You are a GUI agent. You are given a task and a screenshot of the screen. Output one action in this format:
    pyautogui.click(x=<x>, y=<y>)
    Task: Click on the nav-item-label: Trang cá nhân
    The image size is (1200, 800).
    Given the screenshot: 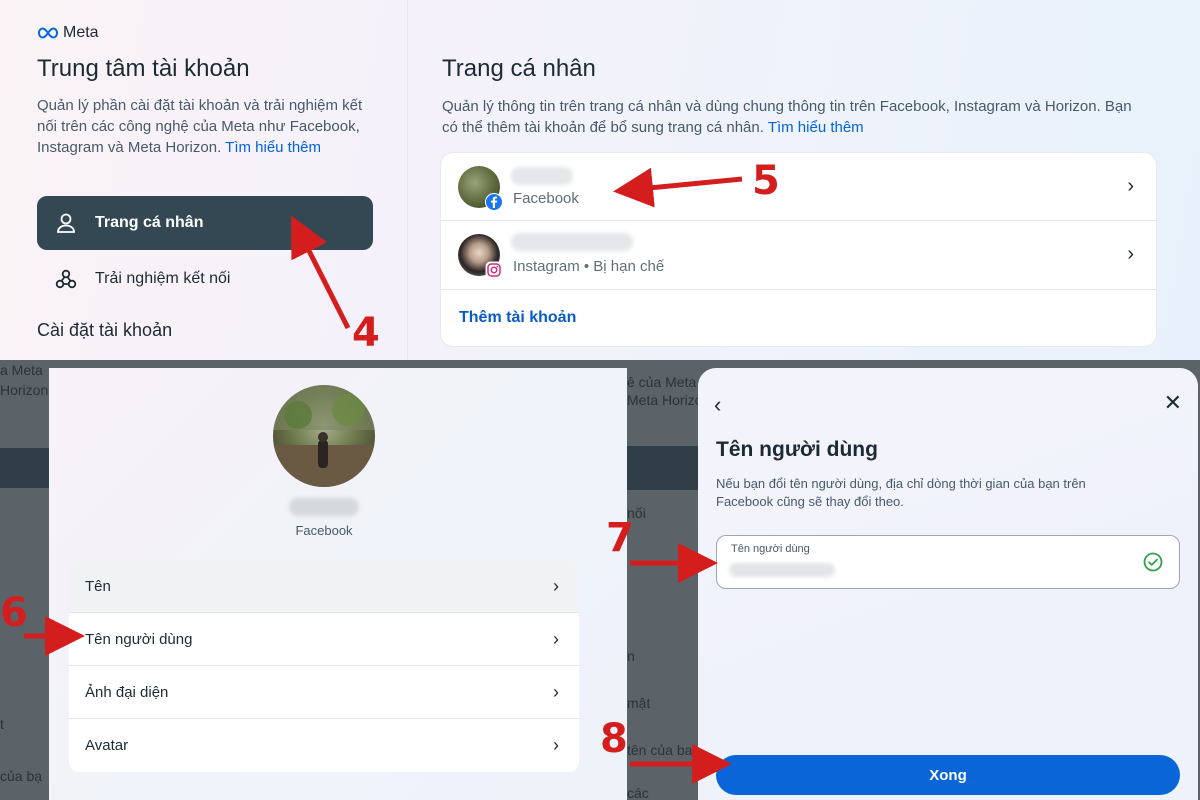 What is the action you would take?
    pyautogui.click(x=149, y=222)
    